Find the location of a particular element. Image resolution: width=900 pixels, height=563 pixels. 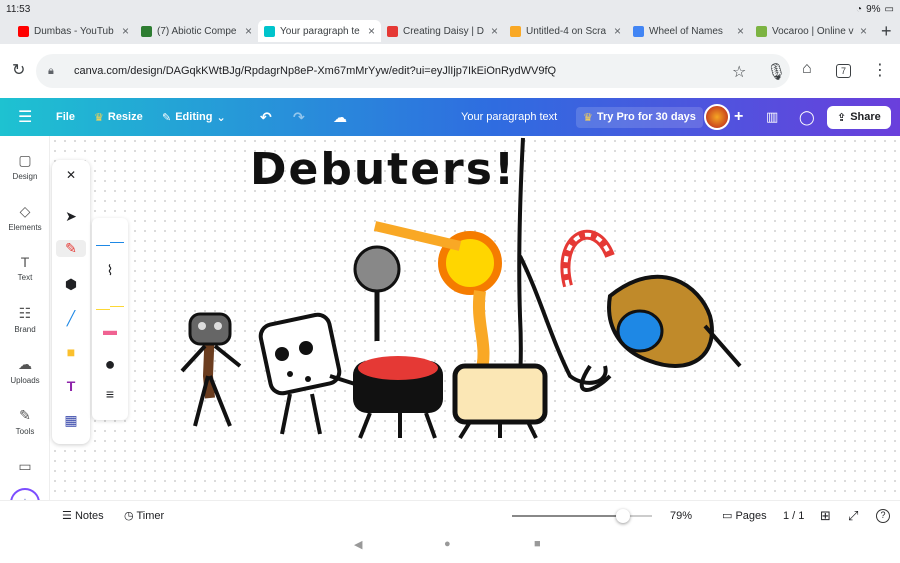

clock: 11:53 is located at coordinates (18, 9).